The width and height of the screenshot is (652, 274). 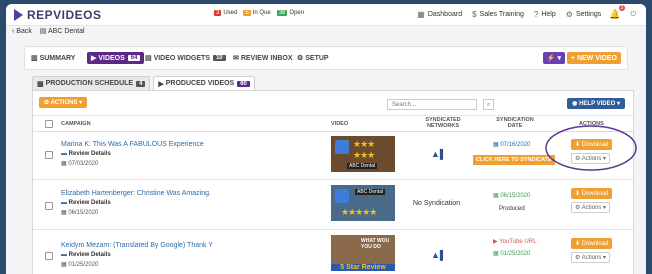 I want to click on actions-button: ✿ ACTIONS ▾, so click(x=63, y=102).